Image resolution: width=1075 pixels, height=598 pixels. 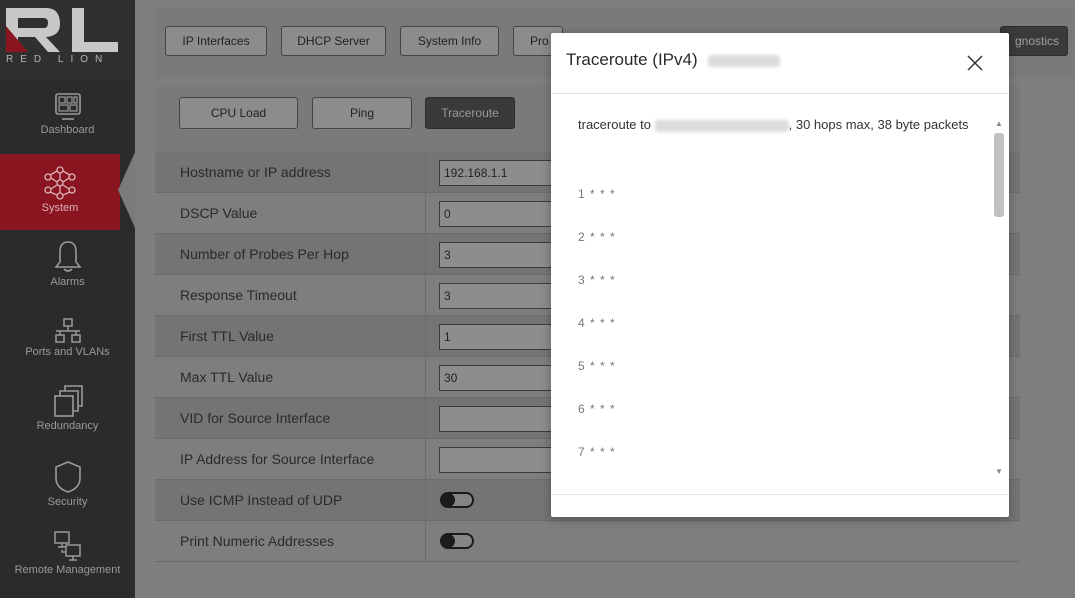 I want to click on subtab-traceroute: Traceroute, so click(x=470, y=113).